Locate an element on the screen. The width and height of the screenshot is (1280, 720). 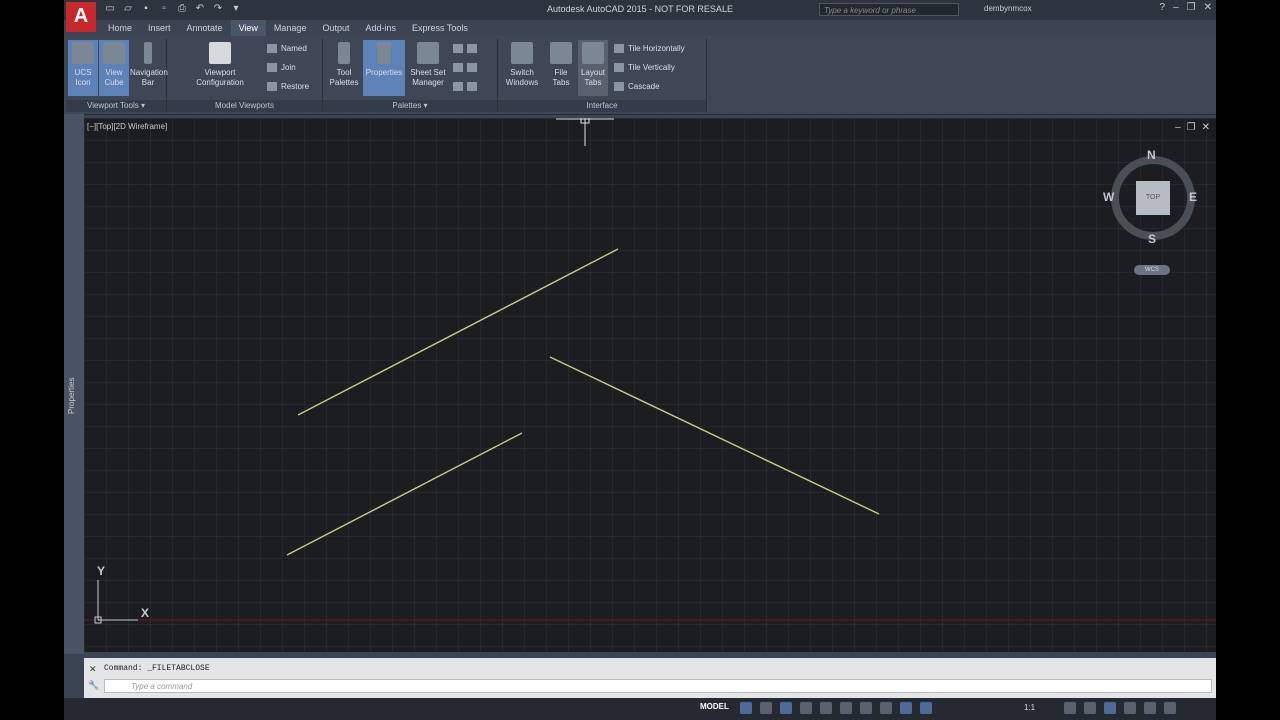
annotation-scale: 1:1 is located at coordinates (1029, 707).